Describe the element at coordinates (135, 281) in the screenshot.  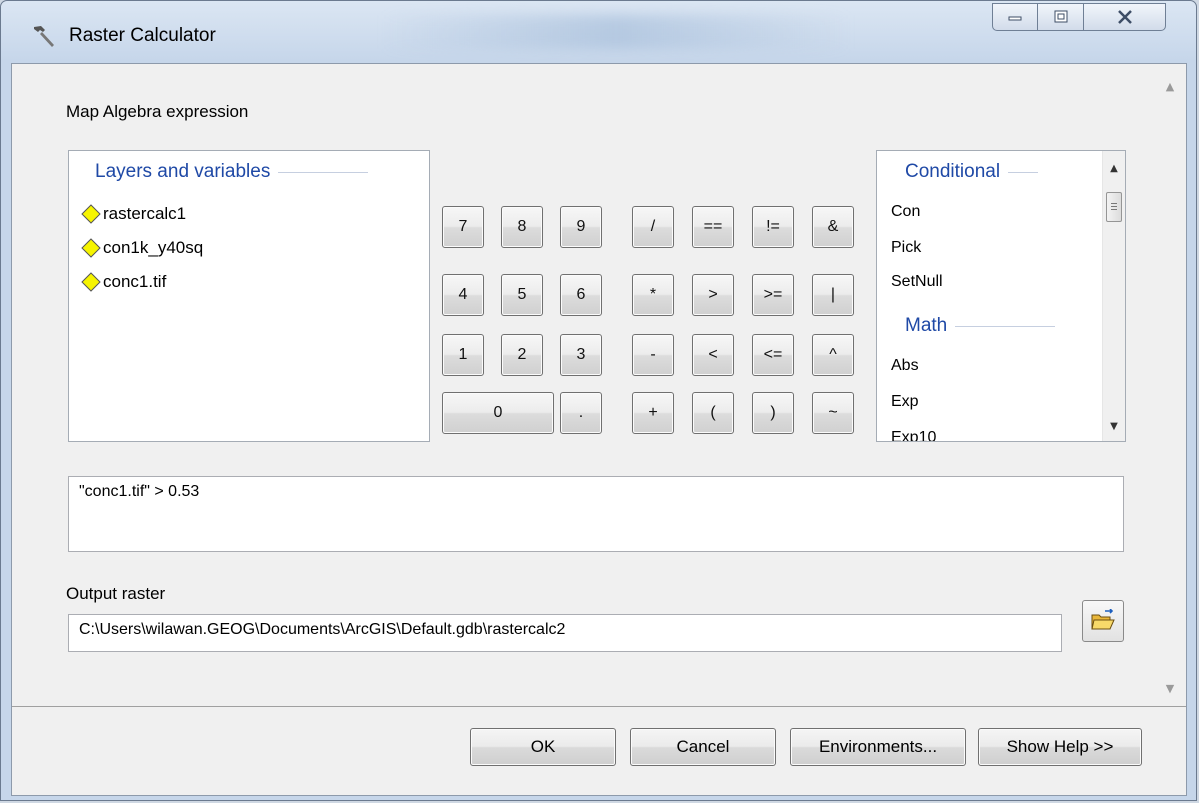
I see `layer-name: conc1.tif` at that location.